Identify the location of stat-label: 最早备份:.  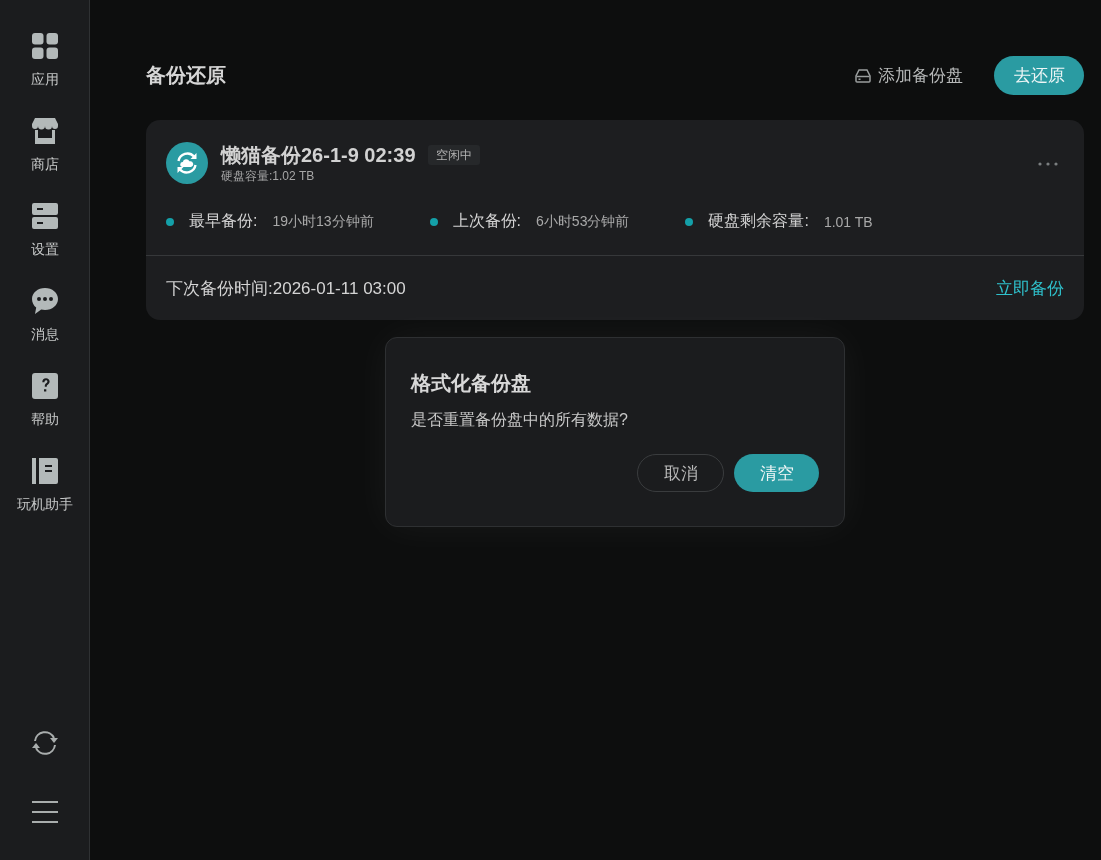
(223, 221).